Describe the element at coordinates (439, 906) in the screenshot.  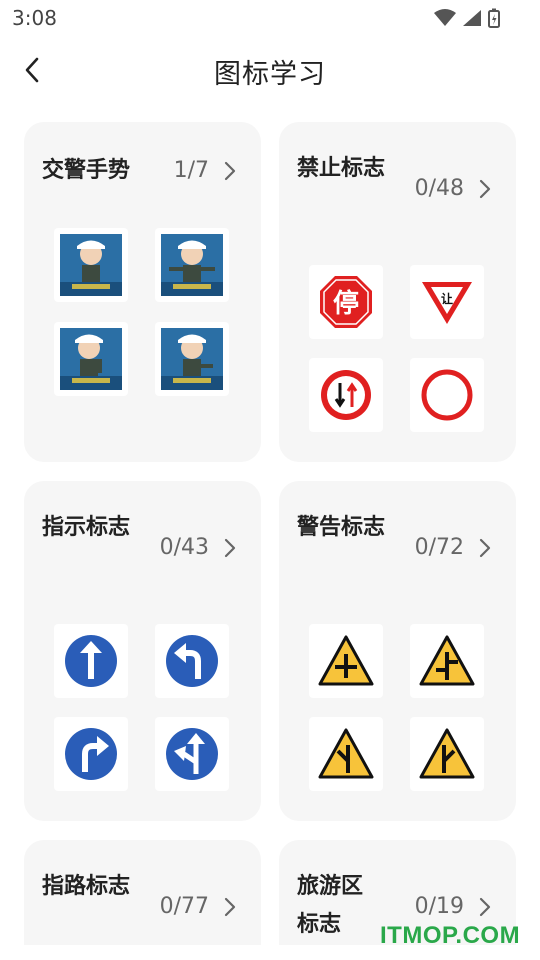
I see `card-progress-count: 0/19` at that location.